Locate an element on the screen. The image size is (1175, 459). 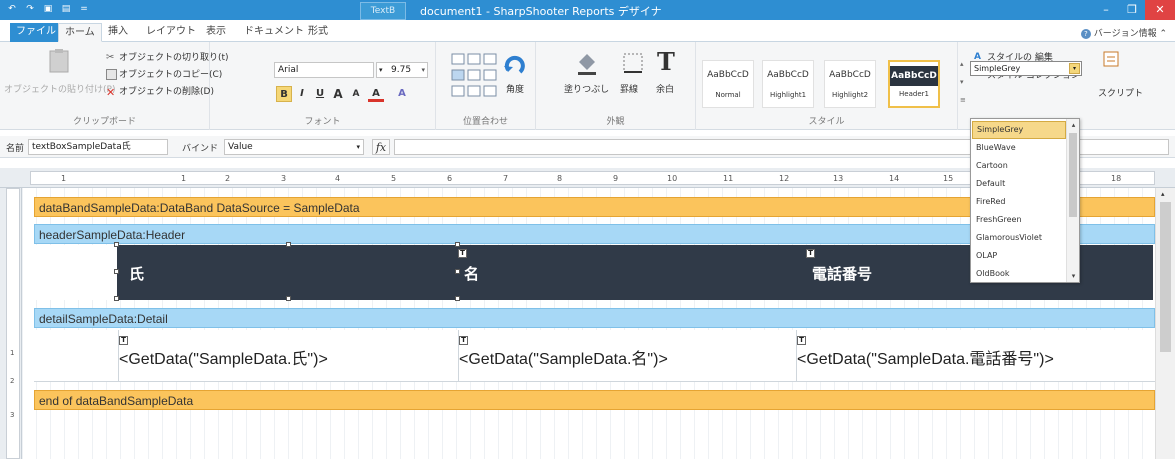
dropdown-option-glamorousviolet: GlamorousViolet is located at coordinates (1019, 238).